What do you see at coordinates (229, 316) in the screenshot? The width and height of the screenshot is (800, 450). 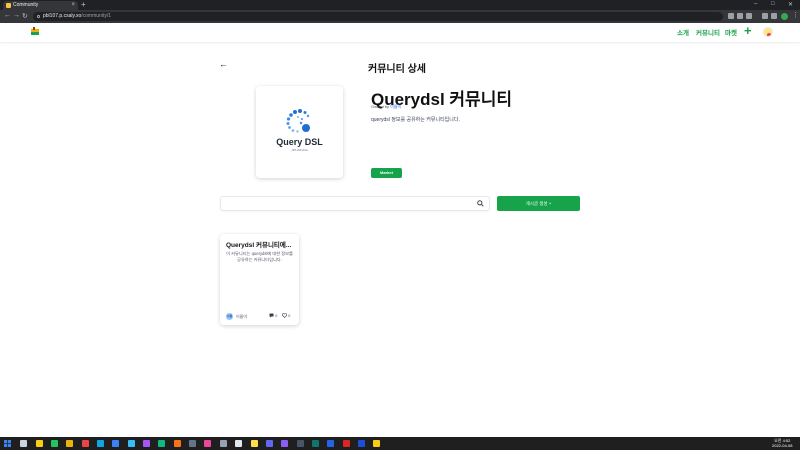 I see `author-avatar: 이름` at bounding box center [229, 316].